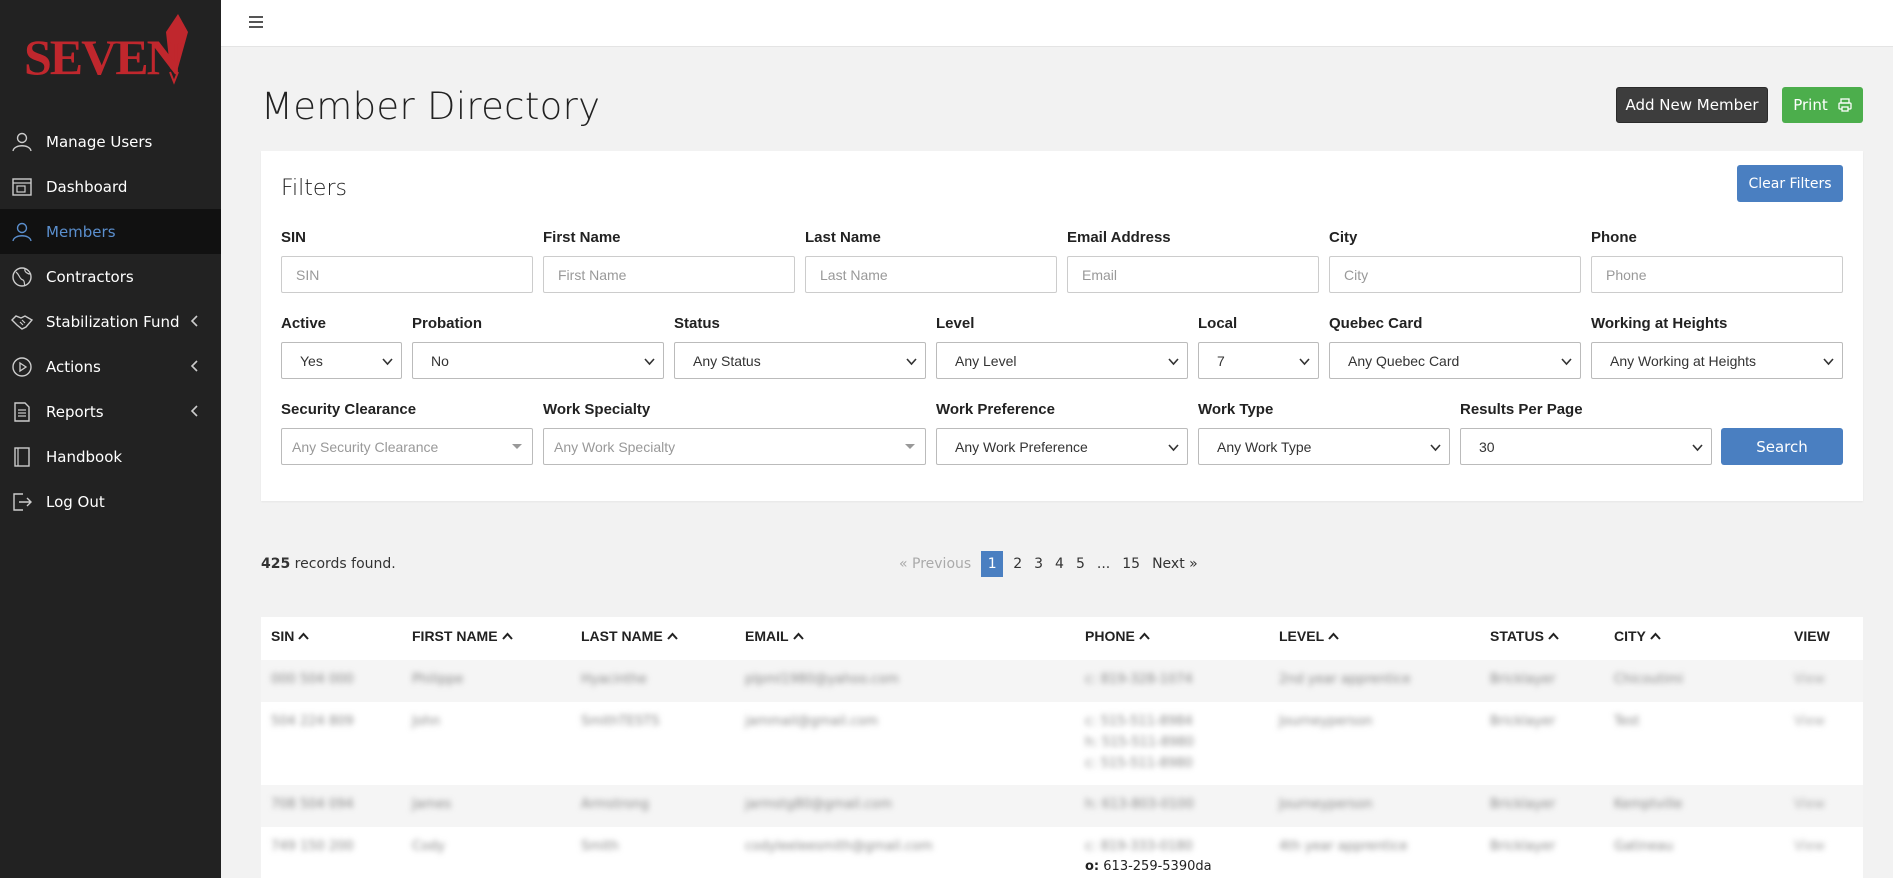 The width and height of the screenshot is (1893, 878). What do you see at coordinates (1309, 636) in the screenshot?
I see `column-header-level: LEVEL` at bounding box center [1309, 636].